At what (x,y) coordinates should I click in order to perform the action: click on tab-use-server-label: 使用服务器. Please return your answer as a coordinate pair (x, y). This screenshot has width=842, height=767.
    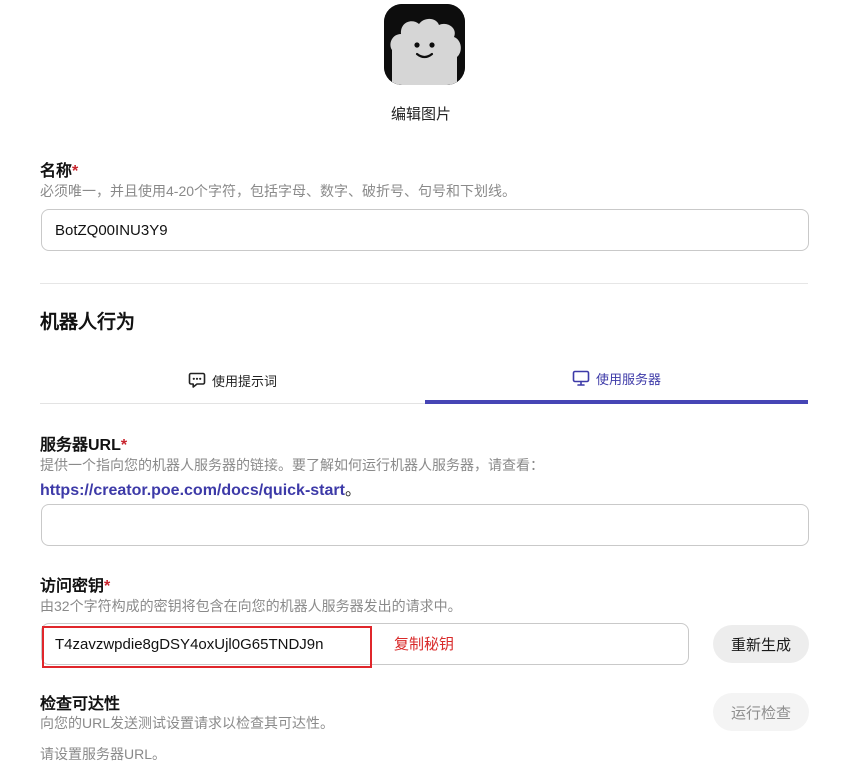
    Looking at the image, I should click on (628, 379).